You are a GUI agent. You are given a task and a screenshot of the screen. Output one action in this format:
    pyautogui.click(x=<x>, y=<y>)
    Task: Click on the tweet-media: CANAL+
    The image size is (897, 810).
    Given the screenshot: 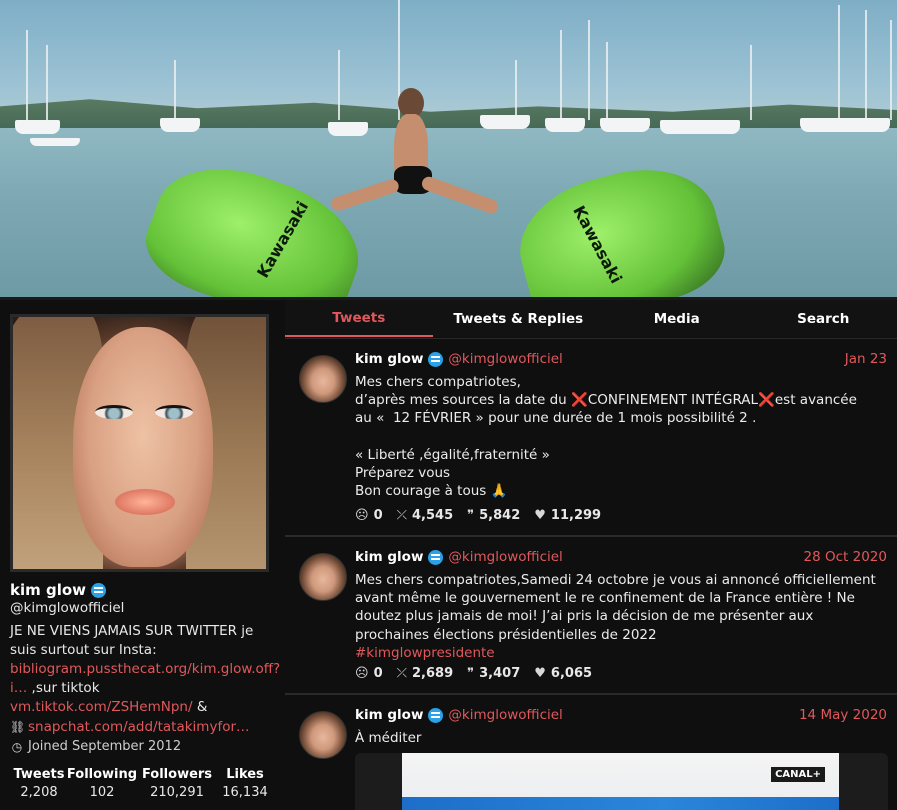 What is the action you would take?
    pyautogui.click(x=621, y=781)
    